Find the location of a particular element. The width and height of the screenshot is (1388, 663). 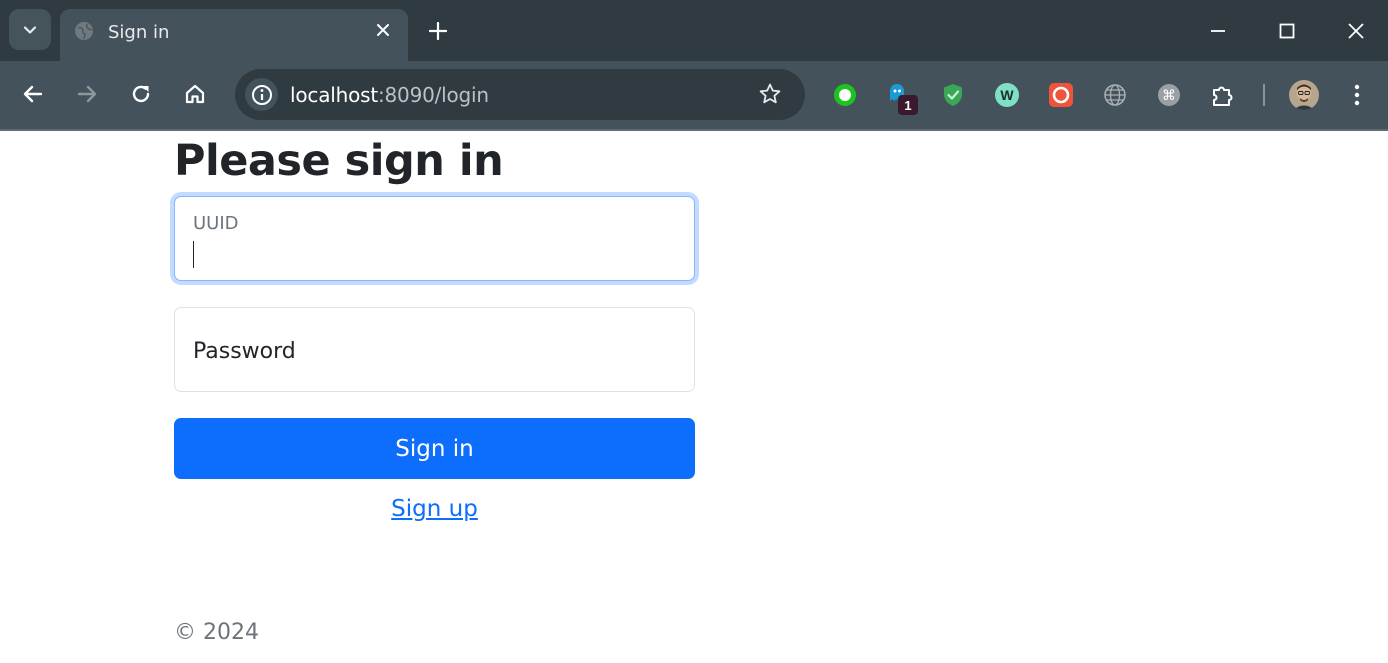

shield-extension is located at coordinates (953, 95).